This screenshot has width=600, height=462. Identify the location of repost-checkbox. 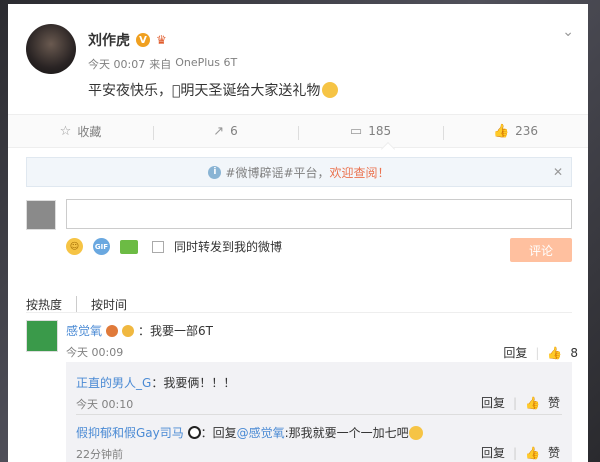
(158, 246).